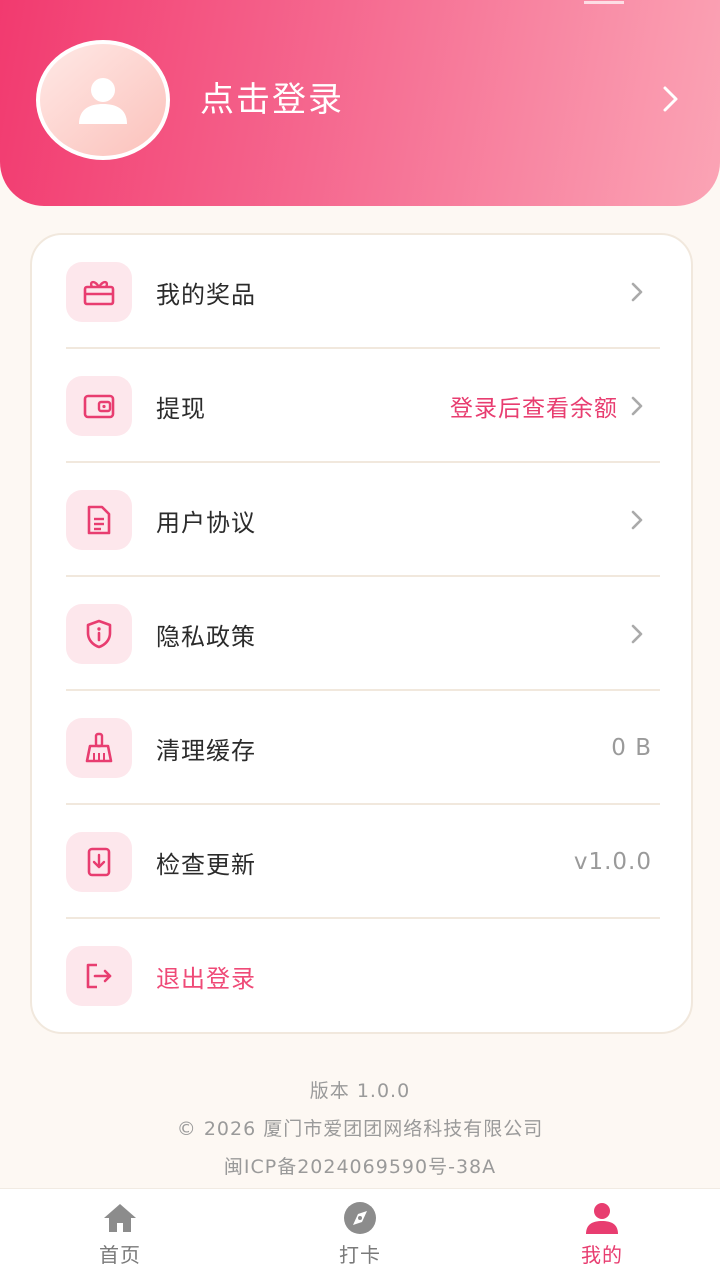 The image size is (720, 1280). I want to click on home-icon, so click(120, 1218).